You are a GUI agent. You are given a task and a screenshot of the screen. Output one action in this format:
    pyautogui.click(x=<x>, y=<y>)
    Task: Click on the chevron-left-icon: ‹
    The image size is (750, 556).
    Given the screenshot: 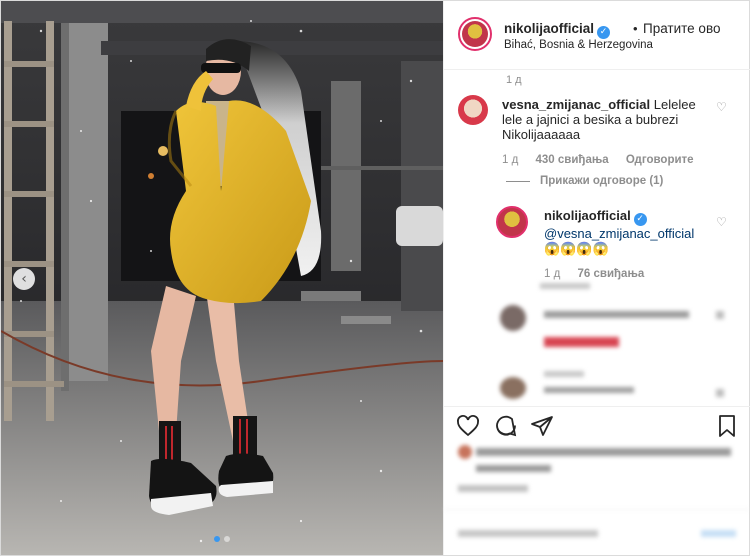 What is the action you would take?
    pyautogui.click(x=24, y=279)
    